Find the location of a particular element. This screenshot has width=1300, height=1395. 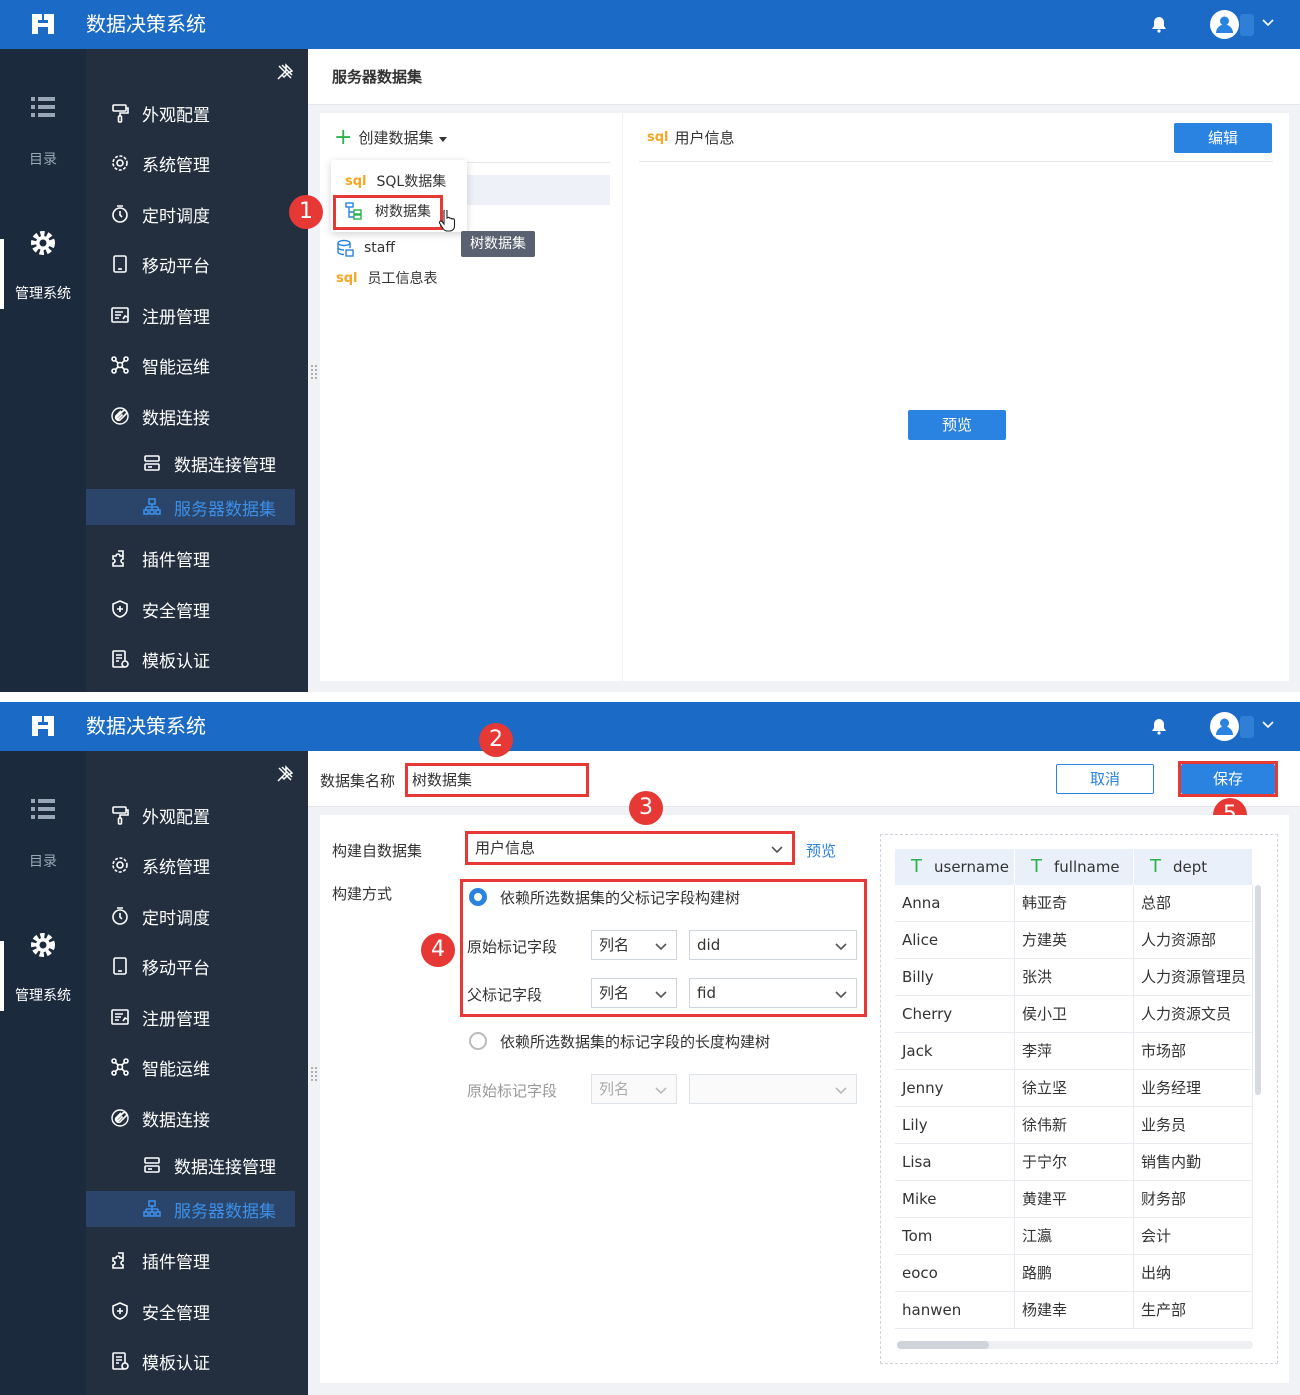

tooltip: 树数据集 is located at coordinates (498, 244).